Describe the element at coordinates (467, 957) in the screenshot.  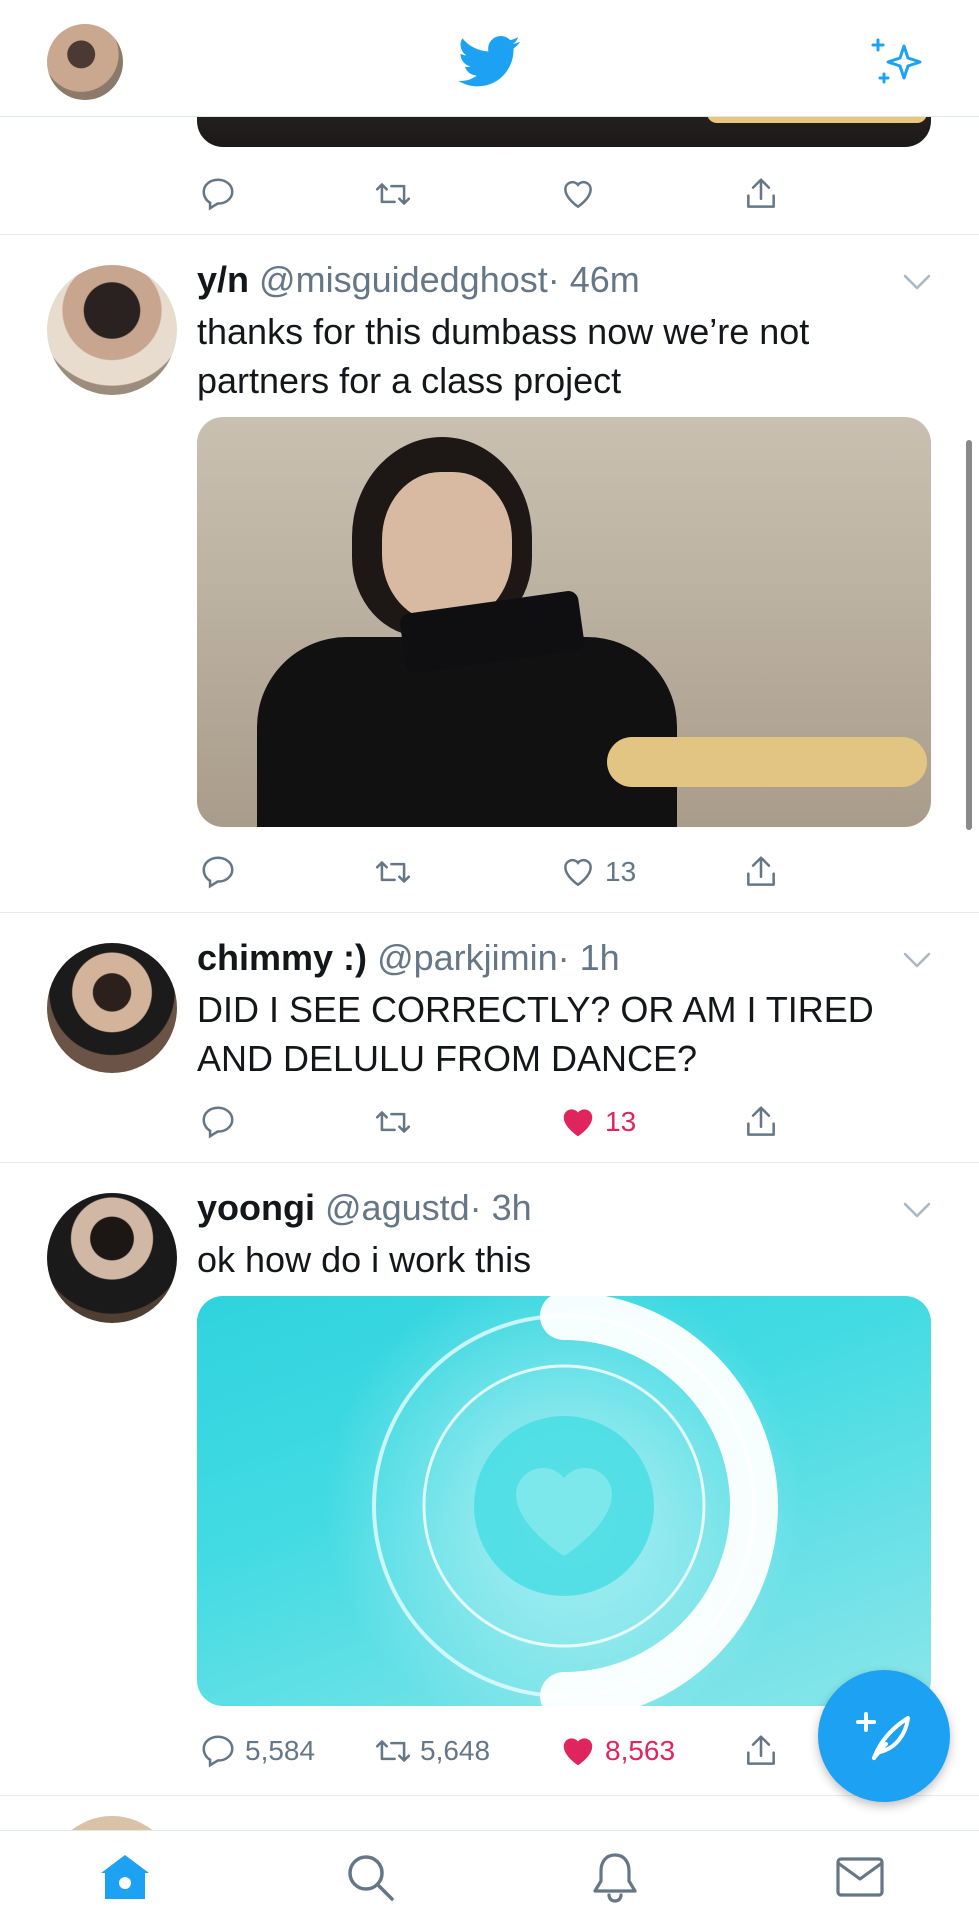
I see `handle: @parkjimin` at that location.